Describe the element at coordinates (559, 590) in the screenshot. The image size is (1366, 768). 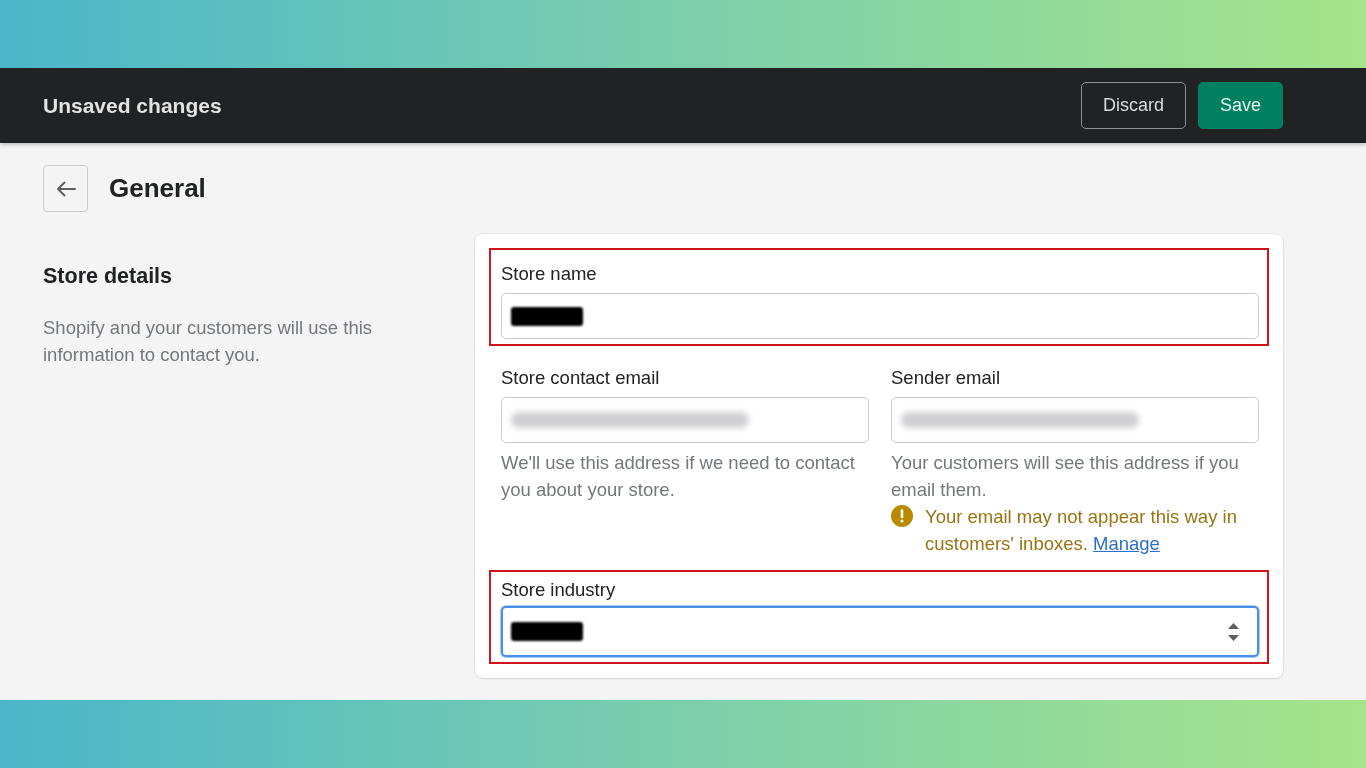
I see `field-label: Store industry` at that location.